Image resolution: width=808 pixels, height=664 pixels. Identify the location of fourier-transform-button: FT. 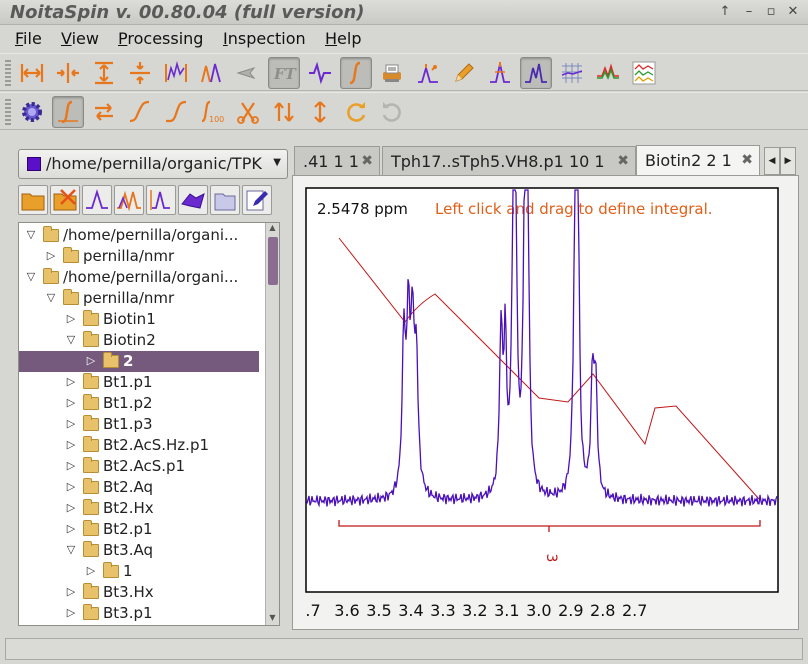
(284, 73).